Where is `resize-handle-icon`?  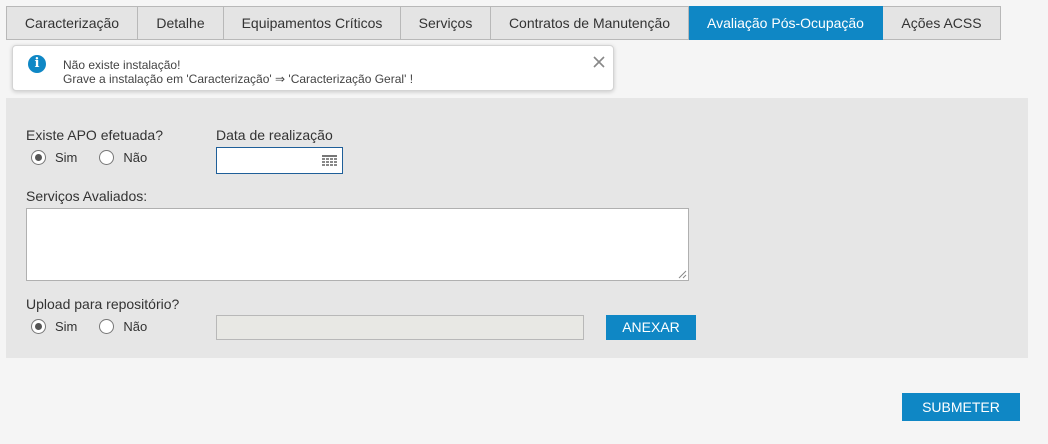 resize-handle-icon is located at coordinates (682, 274).